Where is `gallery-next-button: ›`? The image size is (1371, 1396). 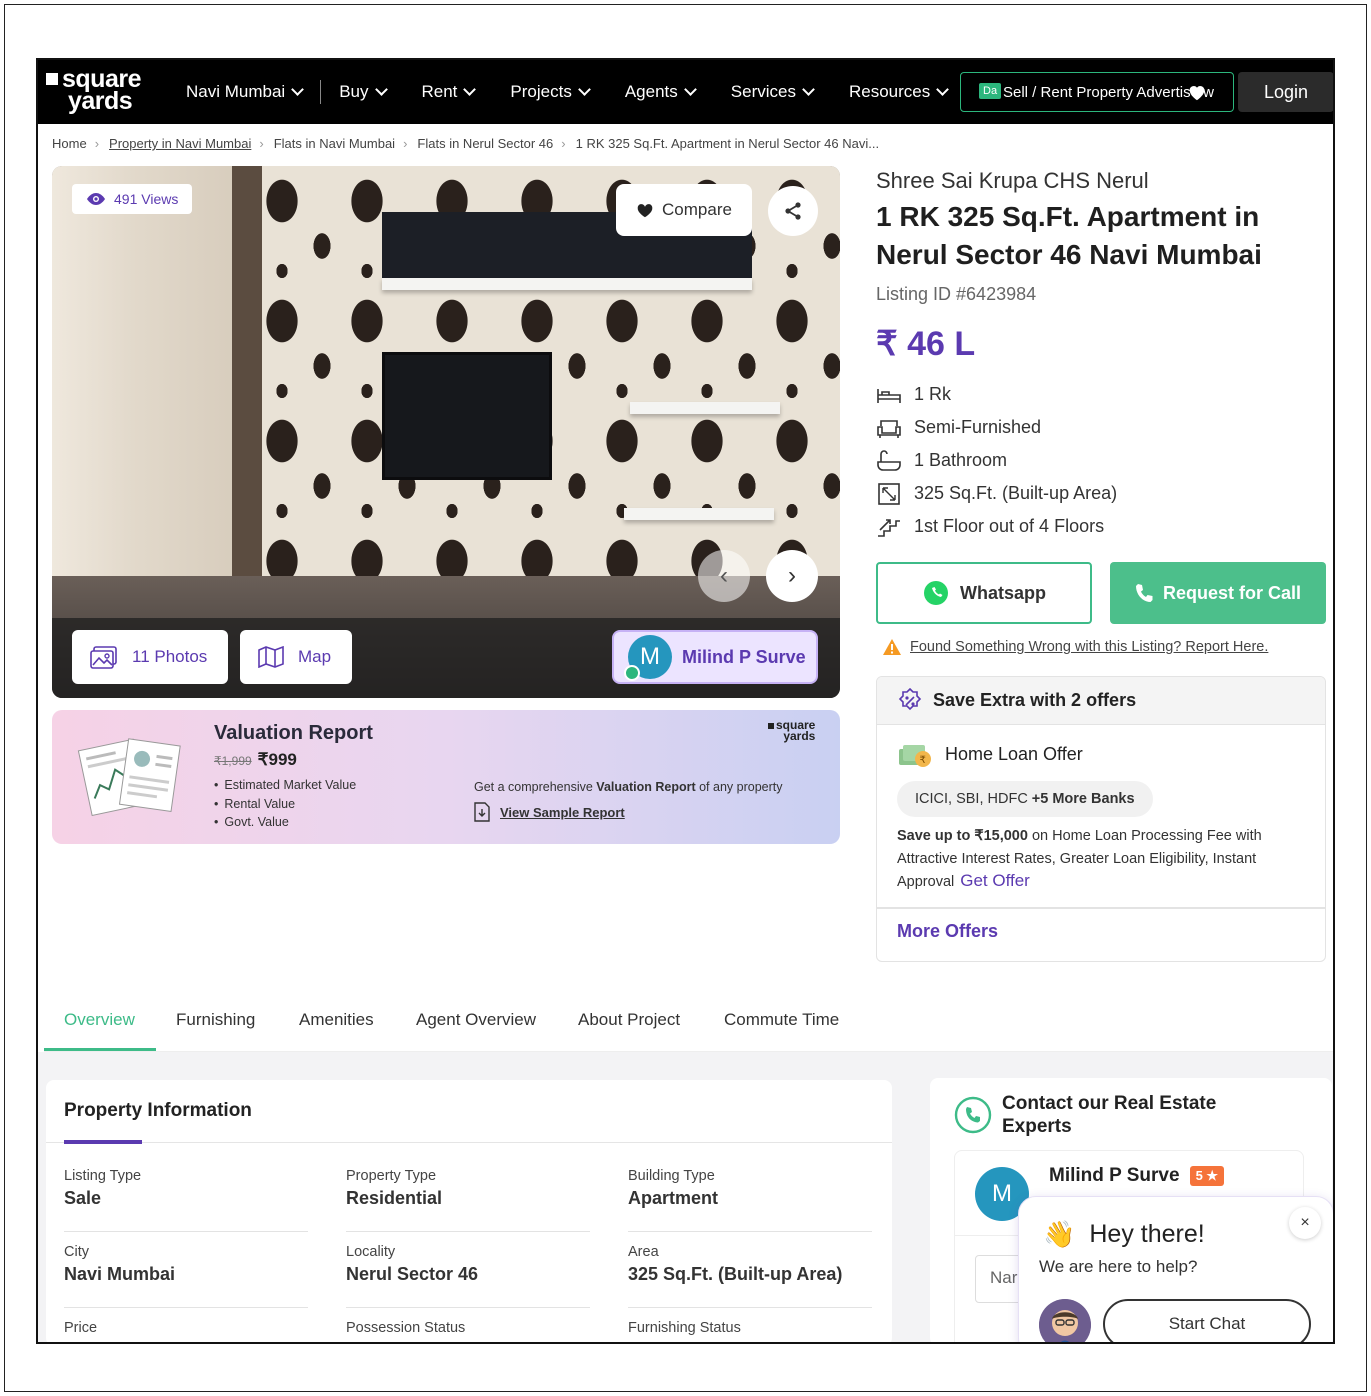
gallery-next-button: › is located at coordinates (792, 576).